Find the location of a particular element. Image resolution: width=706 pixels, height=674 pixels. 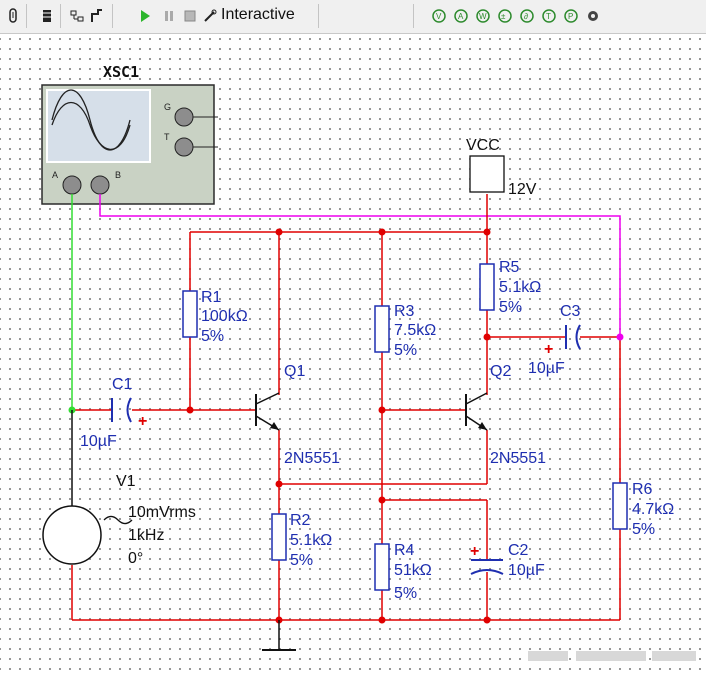

resistor-r2: R2 5.1kΩ 5% is located at coordinates (301, 540).